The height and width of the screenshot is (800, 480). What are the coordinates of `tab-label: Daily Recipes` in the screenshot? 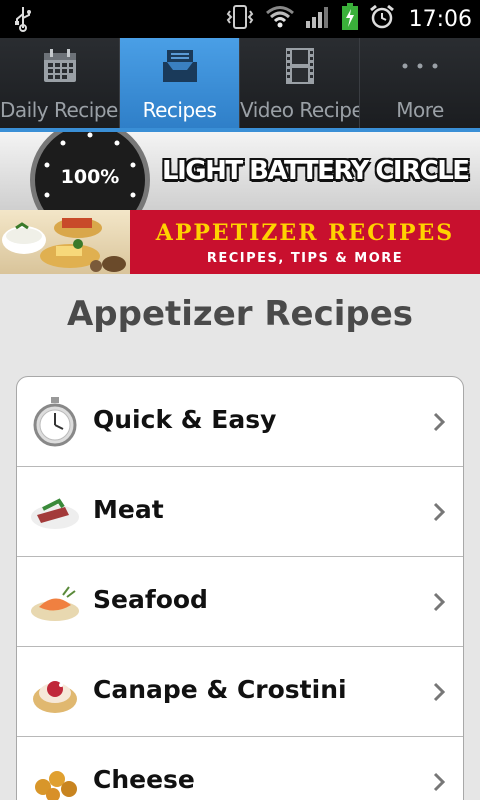 It's located at (59, 110).